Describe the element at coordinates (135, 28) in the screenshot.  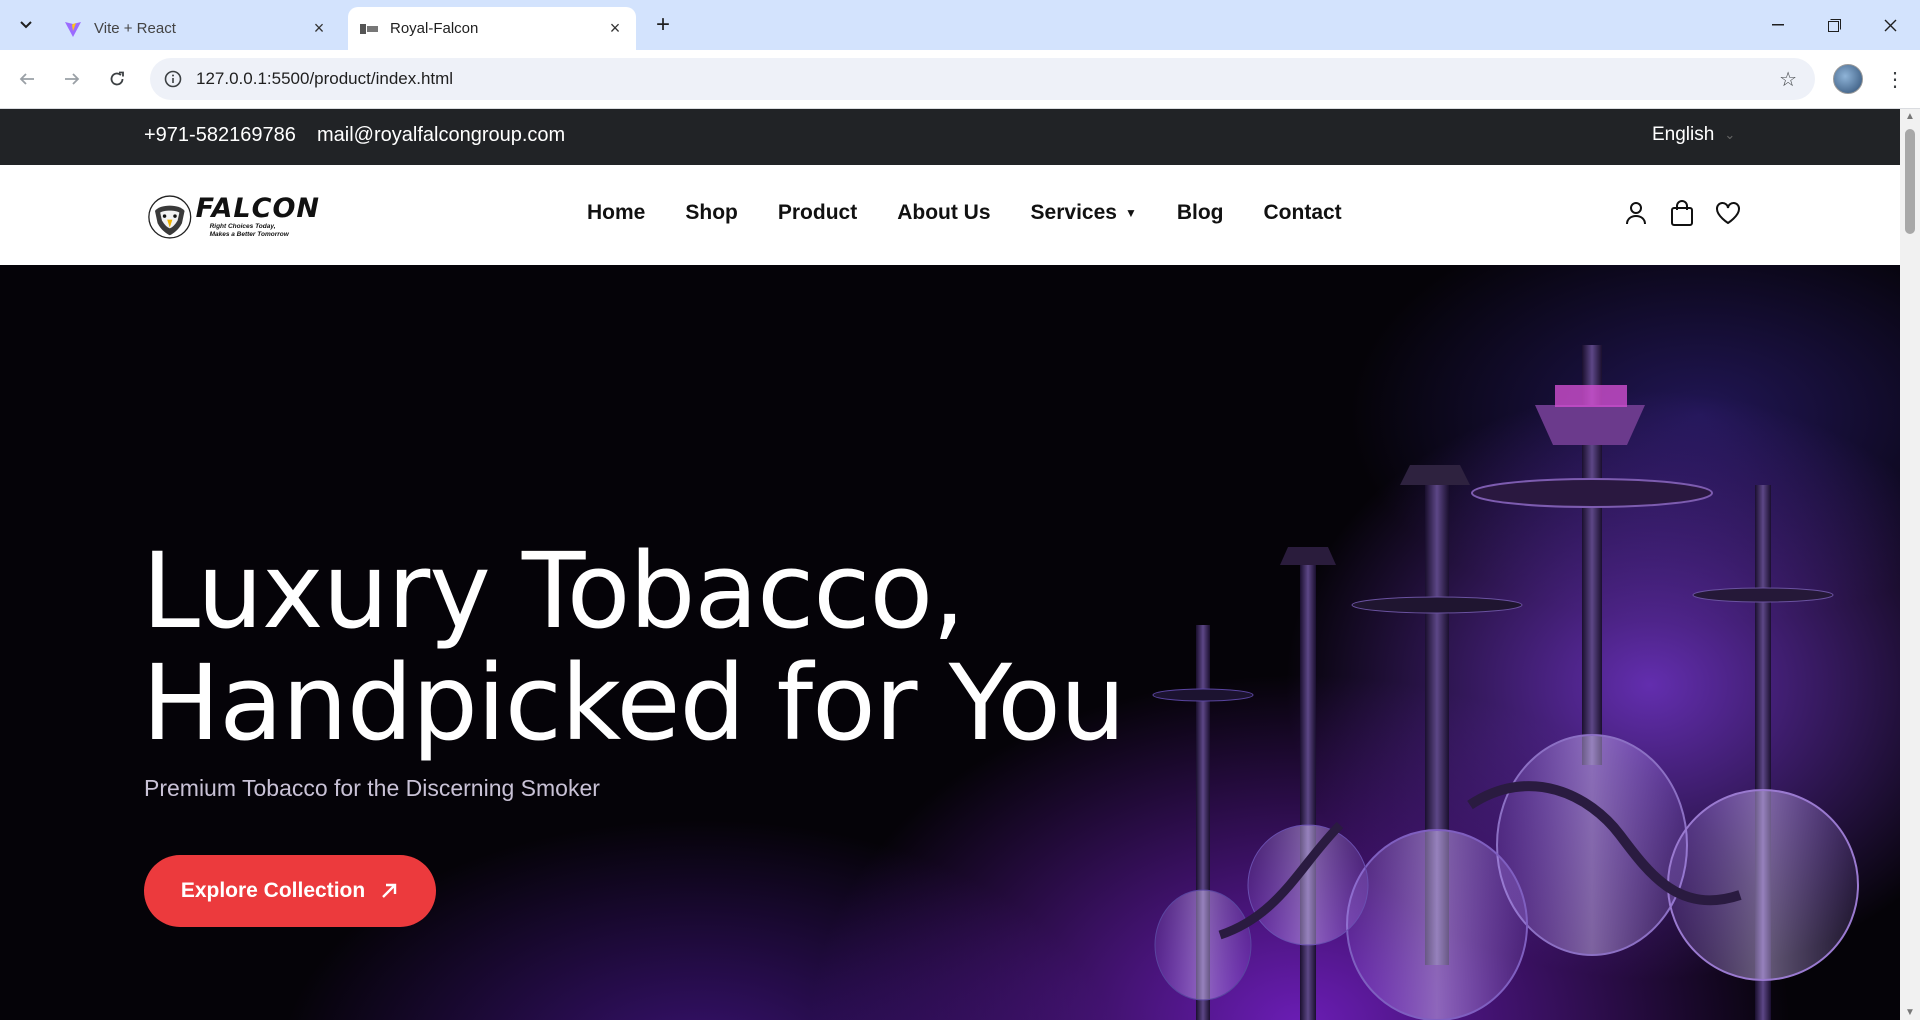
I see `tab-title: Vite + React` at that location.